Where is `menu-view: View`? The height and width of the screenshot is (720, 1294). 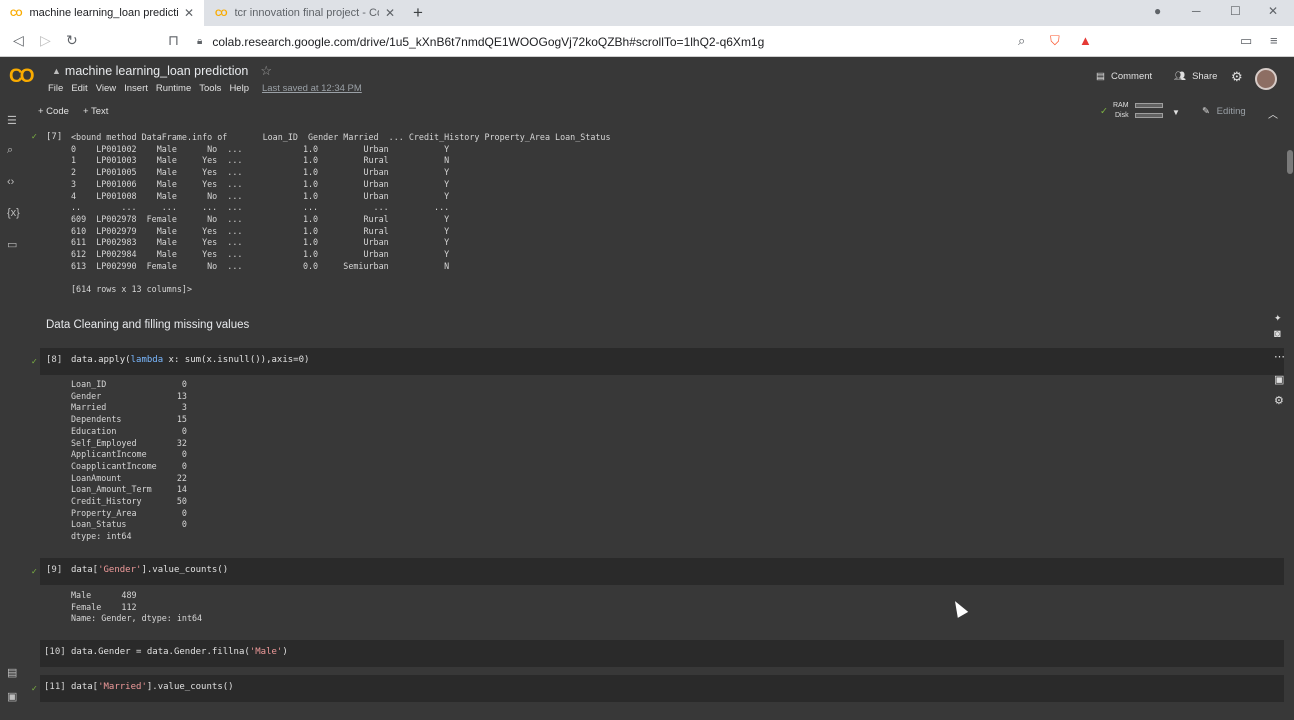 menu-view: View is located at coordinates (106, 88).